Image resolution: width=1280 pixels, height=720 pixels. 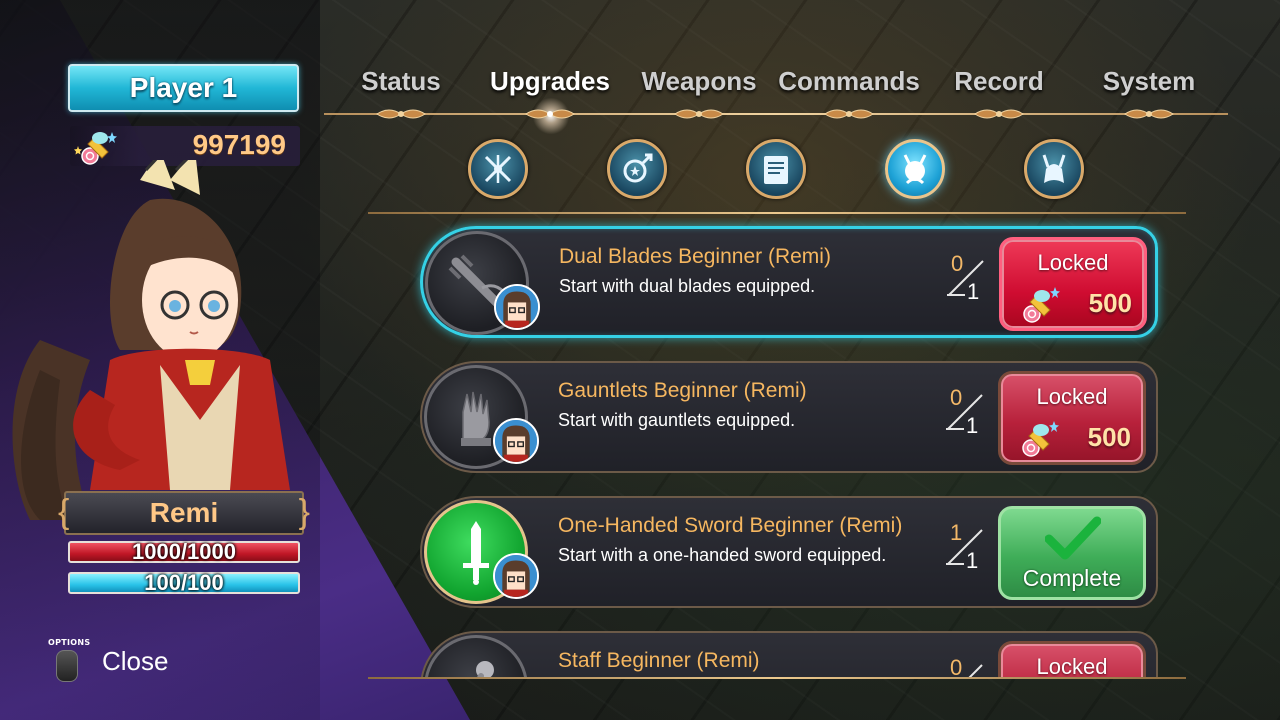 What do you see at coordinates (183, 88) in the screenshot?
I see `player-label: Player 1` at bounding box center [183, 88].